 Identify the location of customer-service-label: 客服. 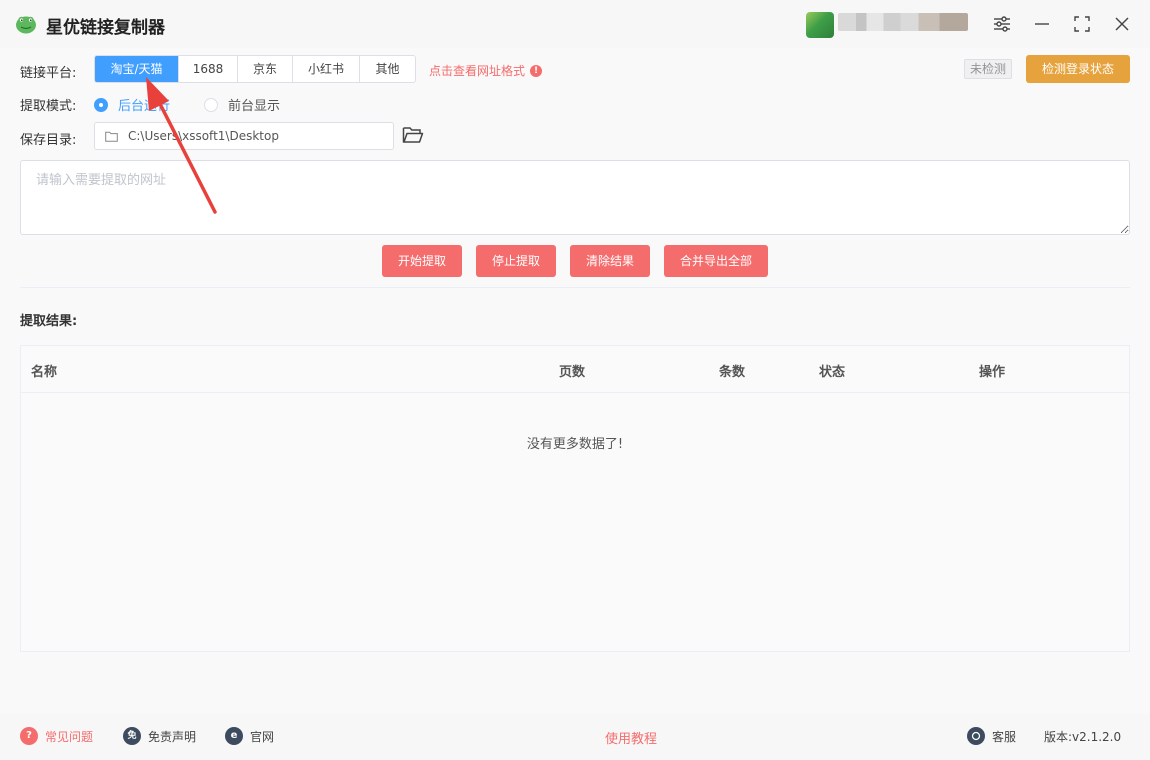
(1004, 736).